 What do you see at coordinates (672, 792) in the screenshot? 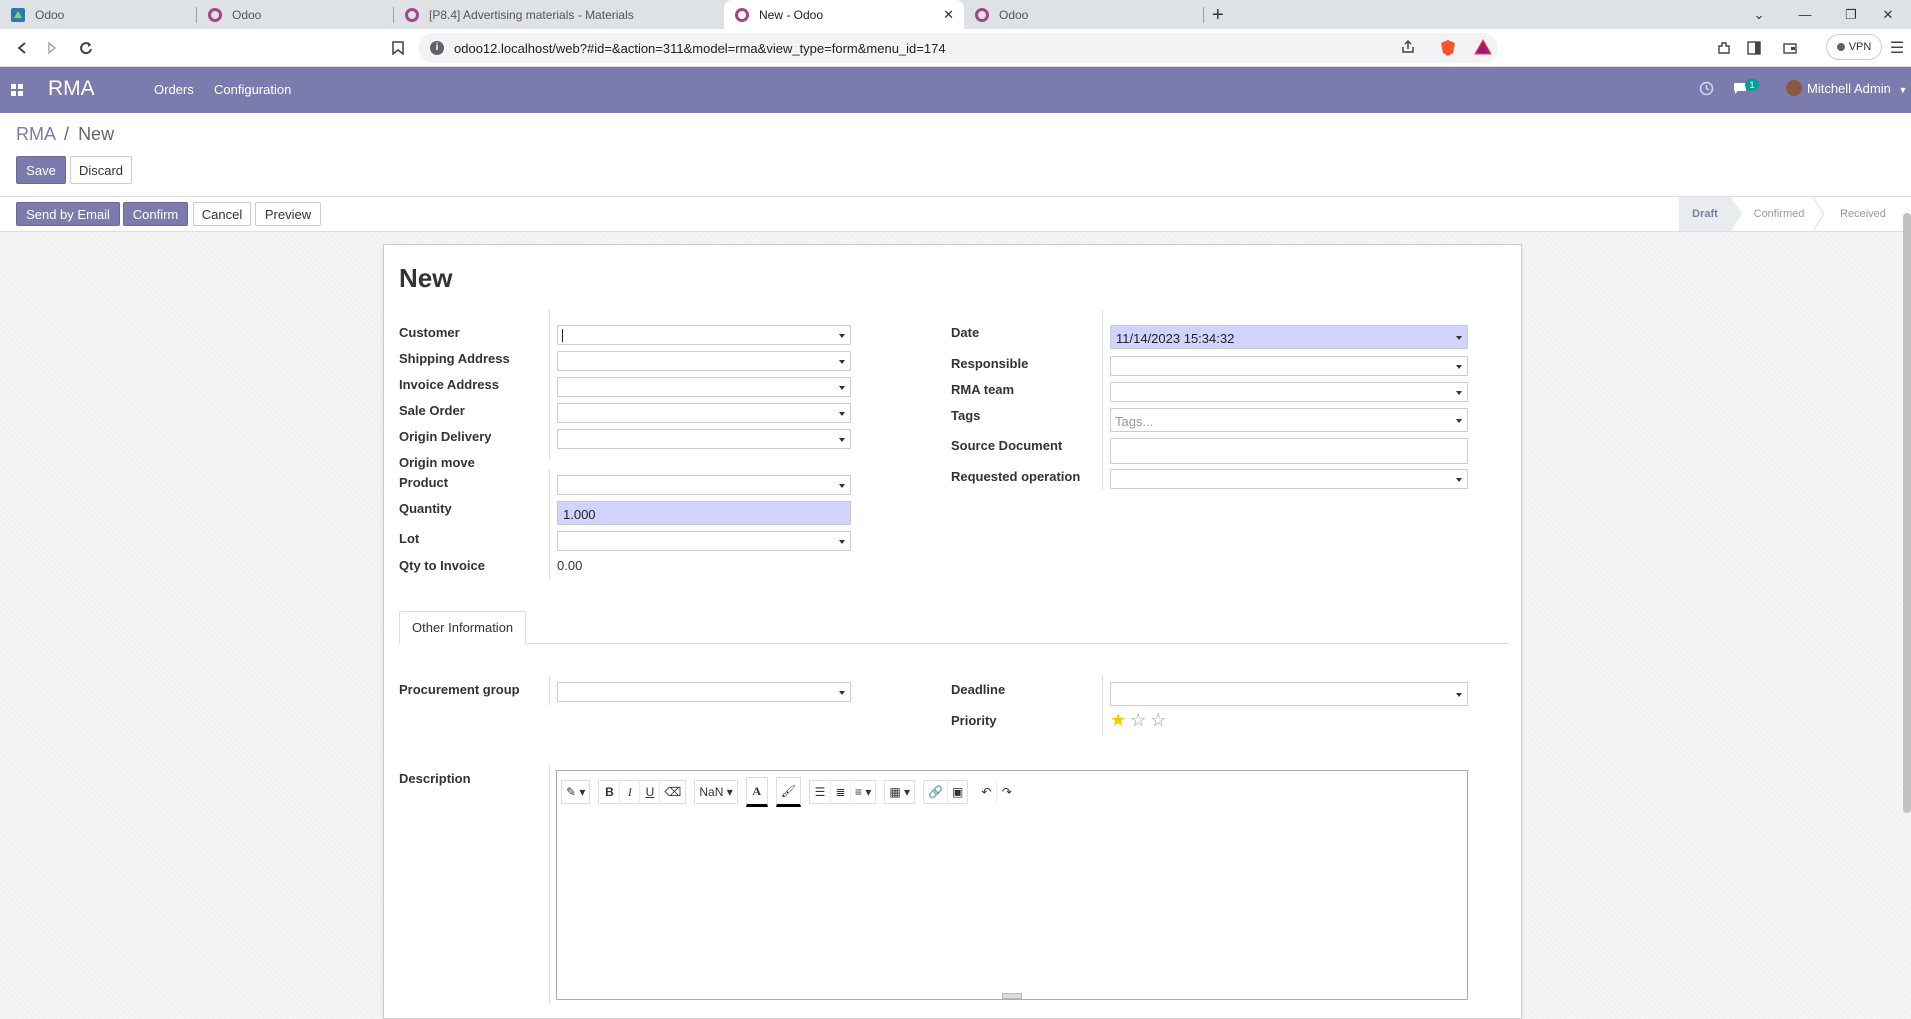
I see `eraser-icon: ⌫` at bounding box center [672, 792].